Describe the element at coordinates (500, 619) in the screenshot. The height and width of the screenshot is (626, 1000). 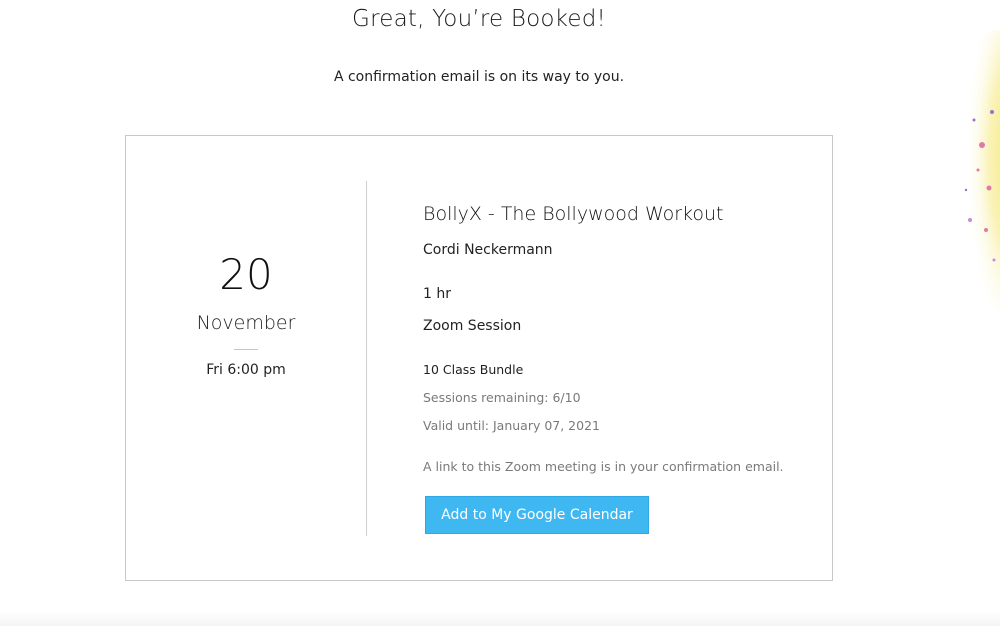
I see `footer-band` at that location.